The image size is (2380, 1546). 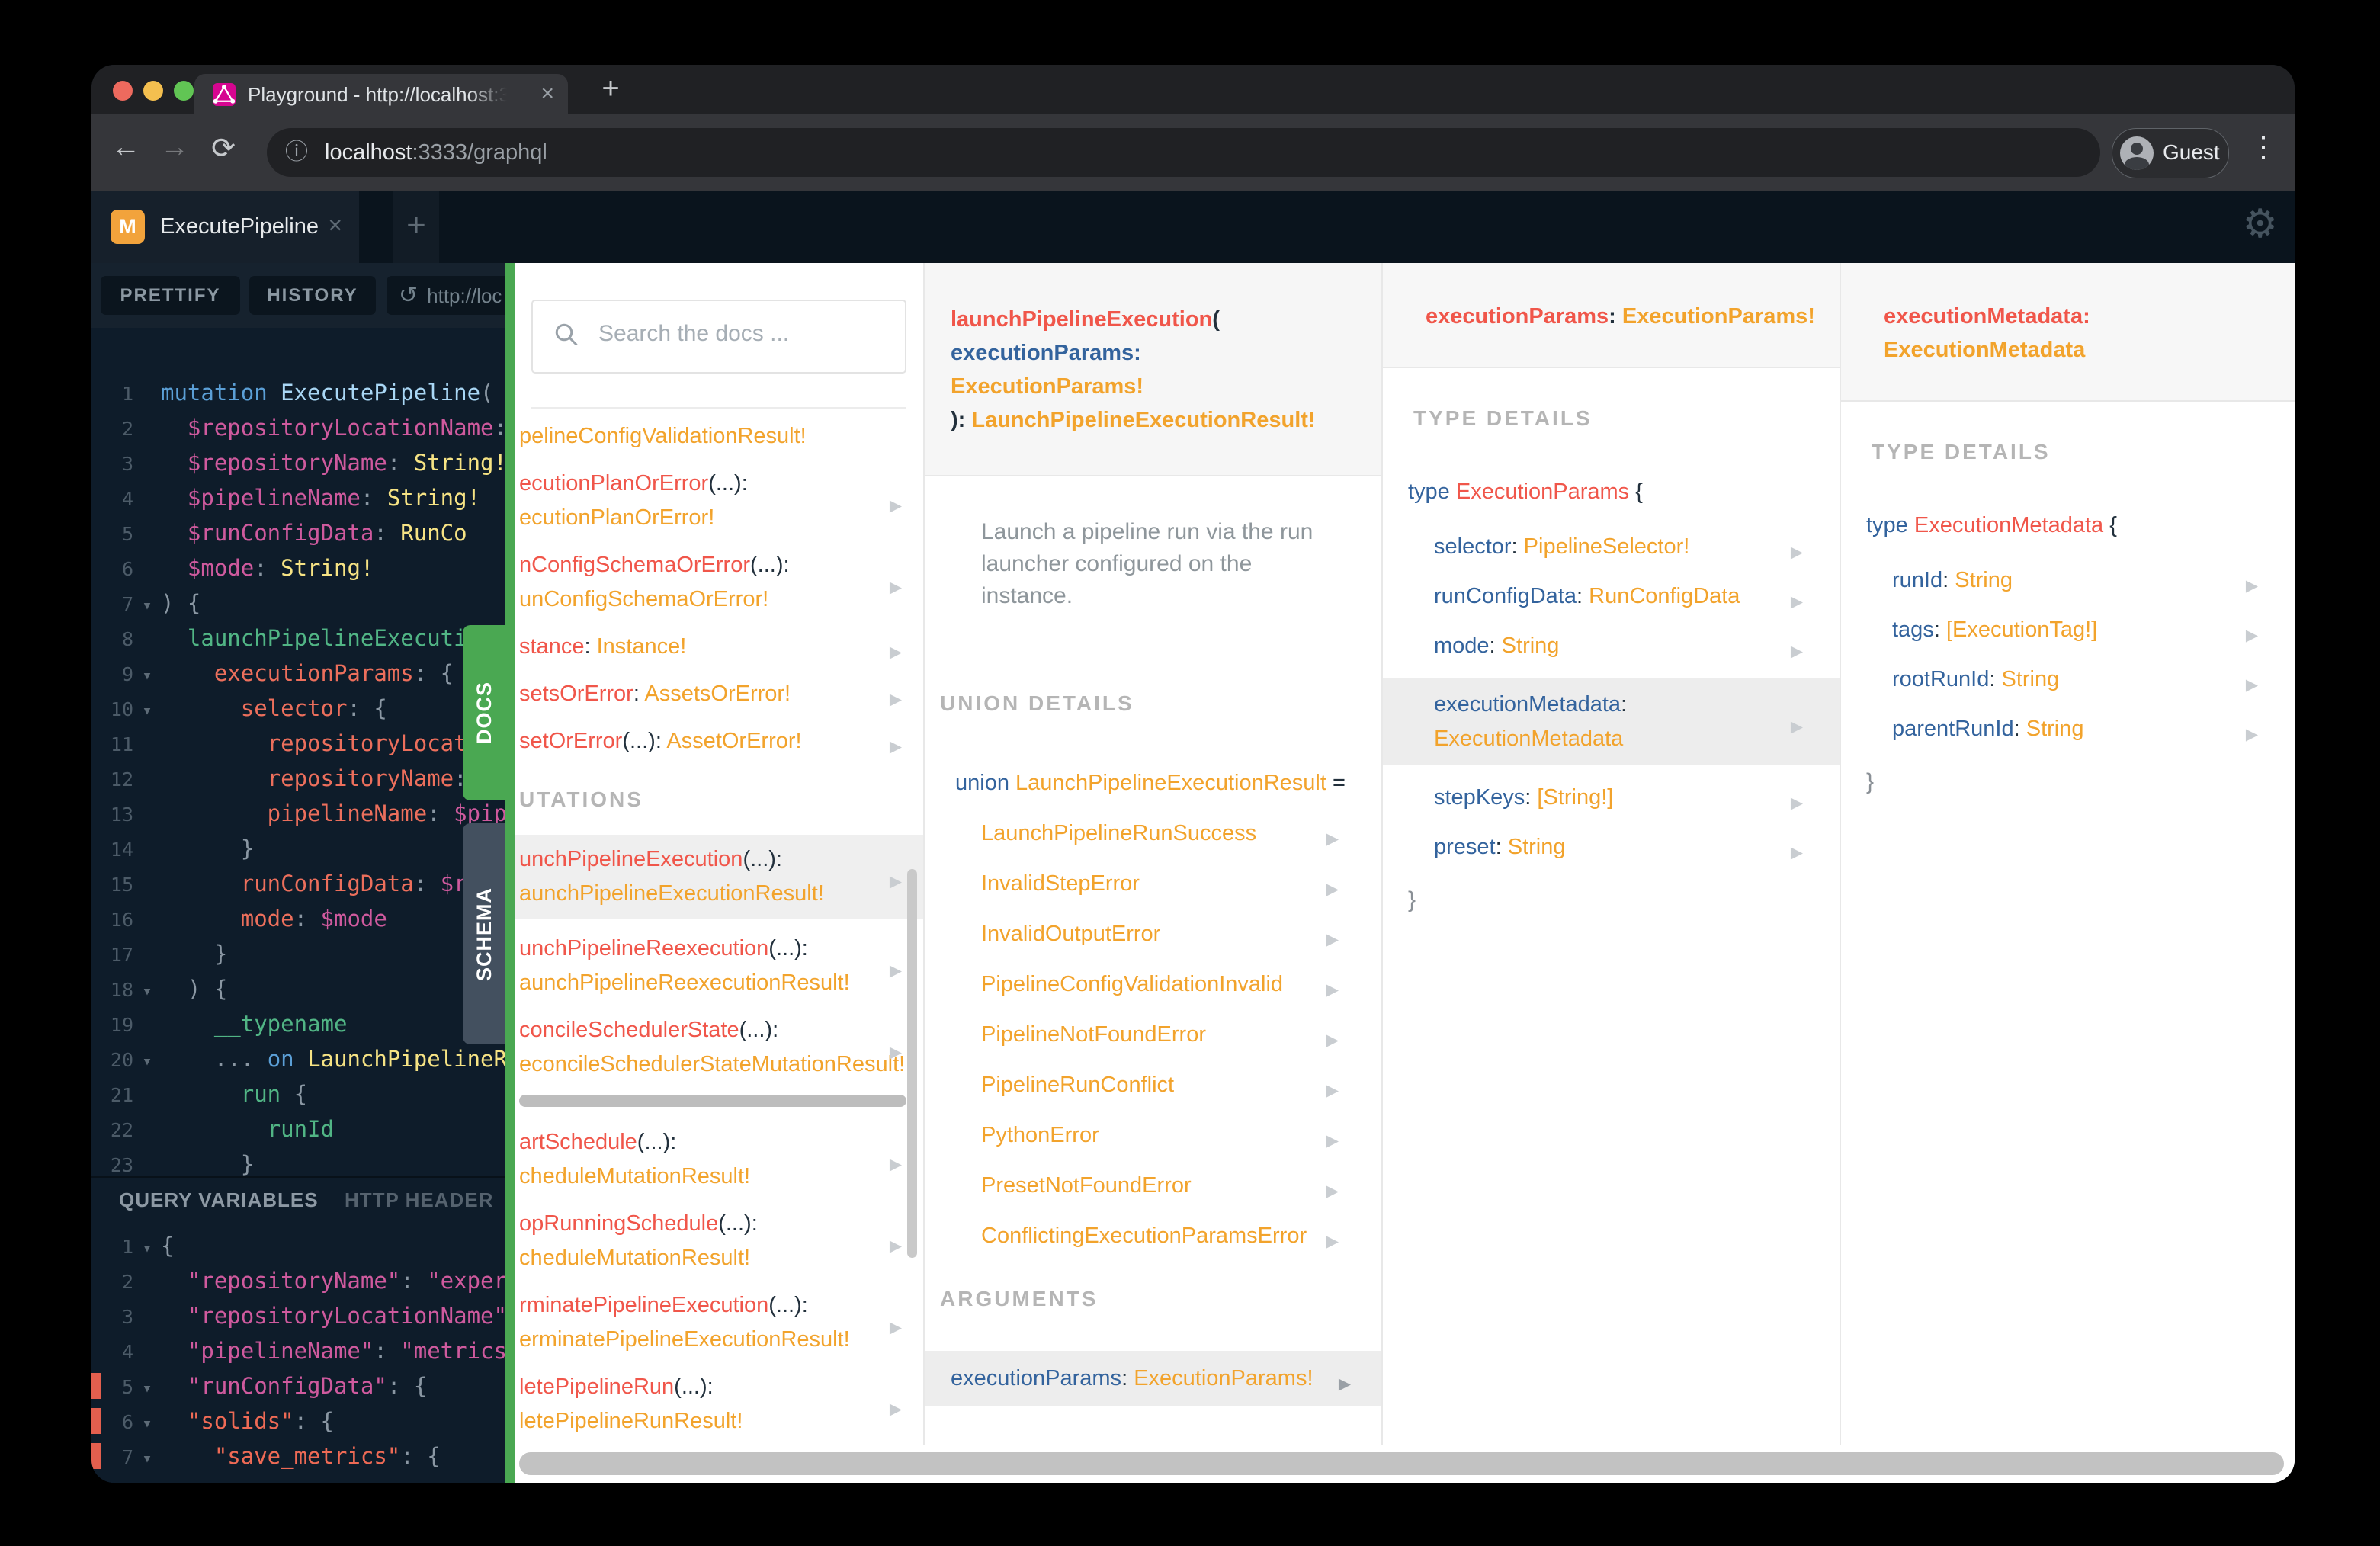 What do you see at coordinates (1181, 1035) in the screenshot?
I see `doc-item: PipelineNotFoundError ▶` at bounding box center [1181, 1035].